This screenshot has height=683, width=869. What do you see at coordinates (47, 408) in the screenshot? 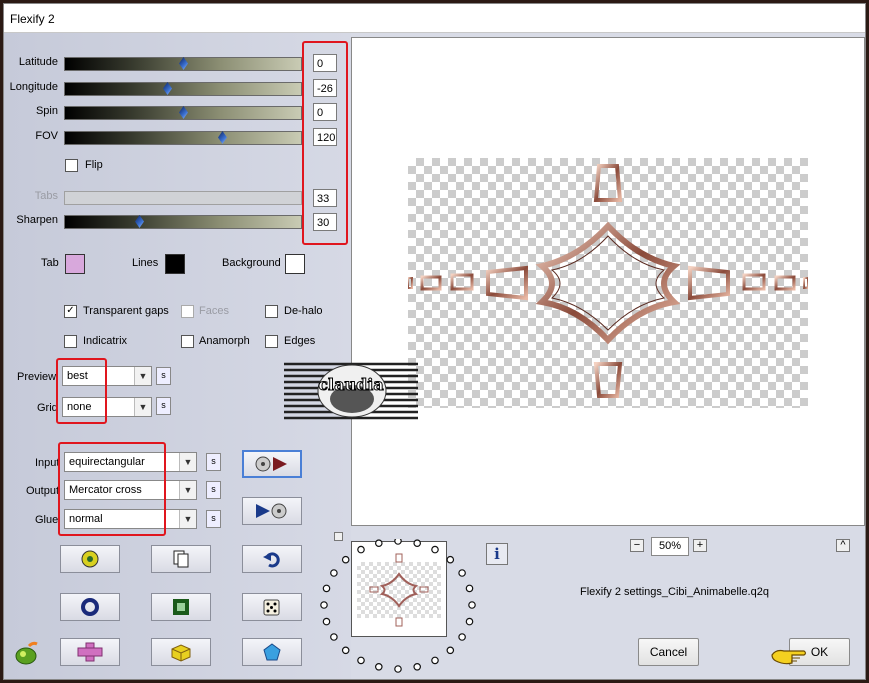
I see `grid-label: Grid` at bounding box center [47, 408].